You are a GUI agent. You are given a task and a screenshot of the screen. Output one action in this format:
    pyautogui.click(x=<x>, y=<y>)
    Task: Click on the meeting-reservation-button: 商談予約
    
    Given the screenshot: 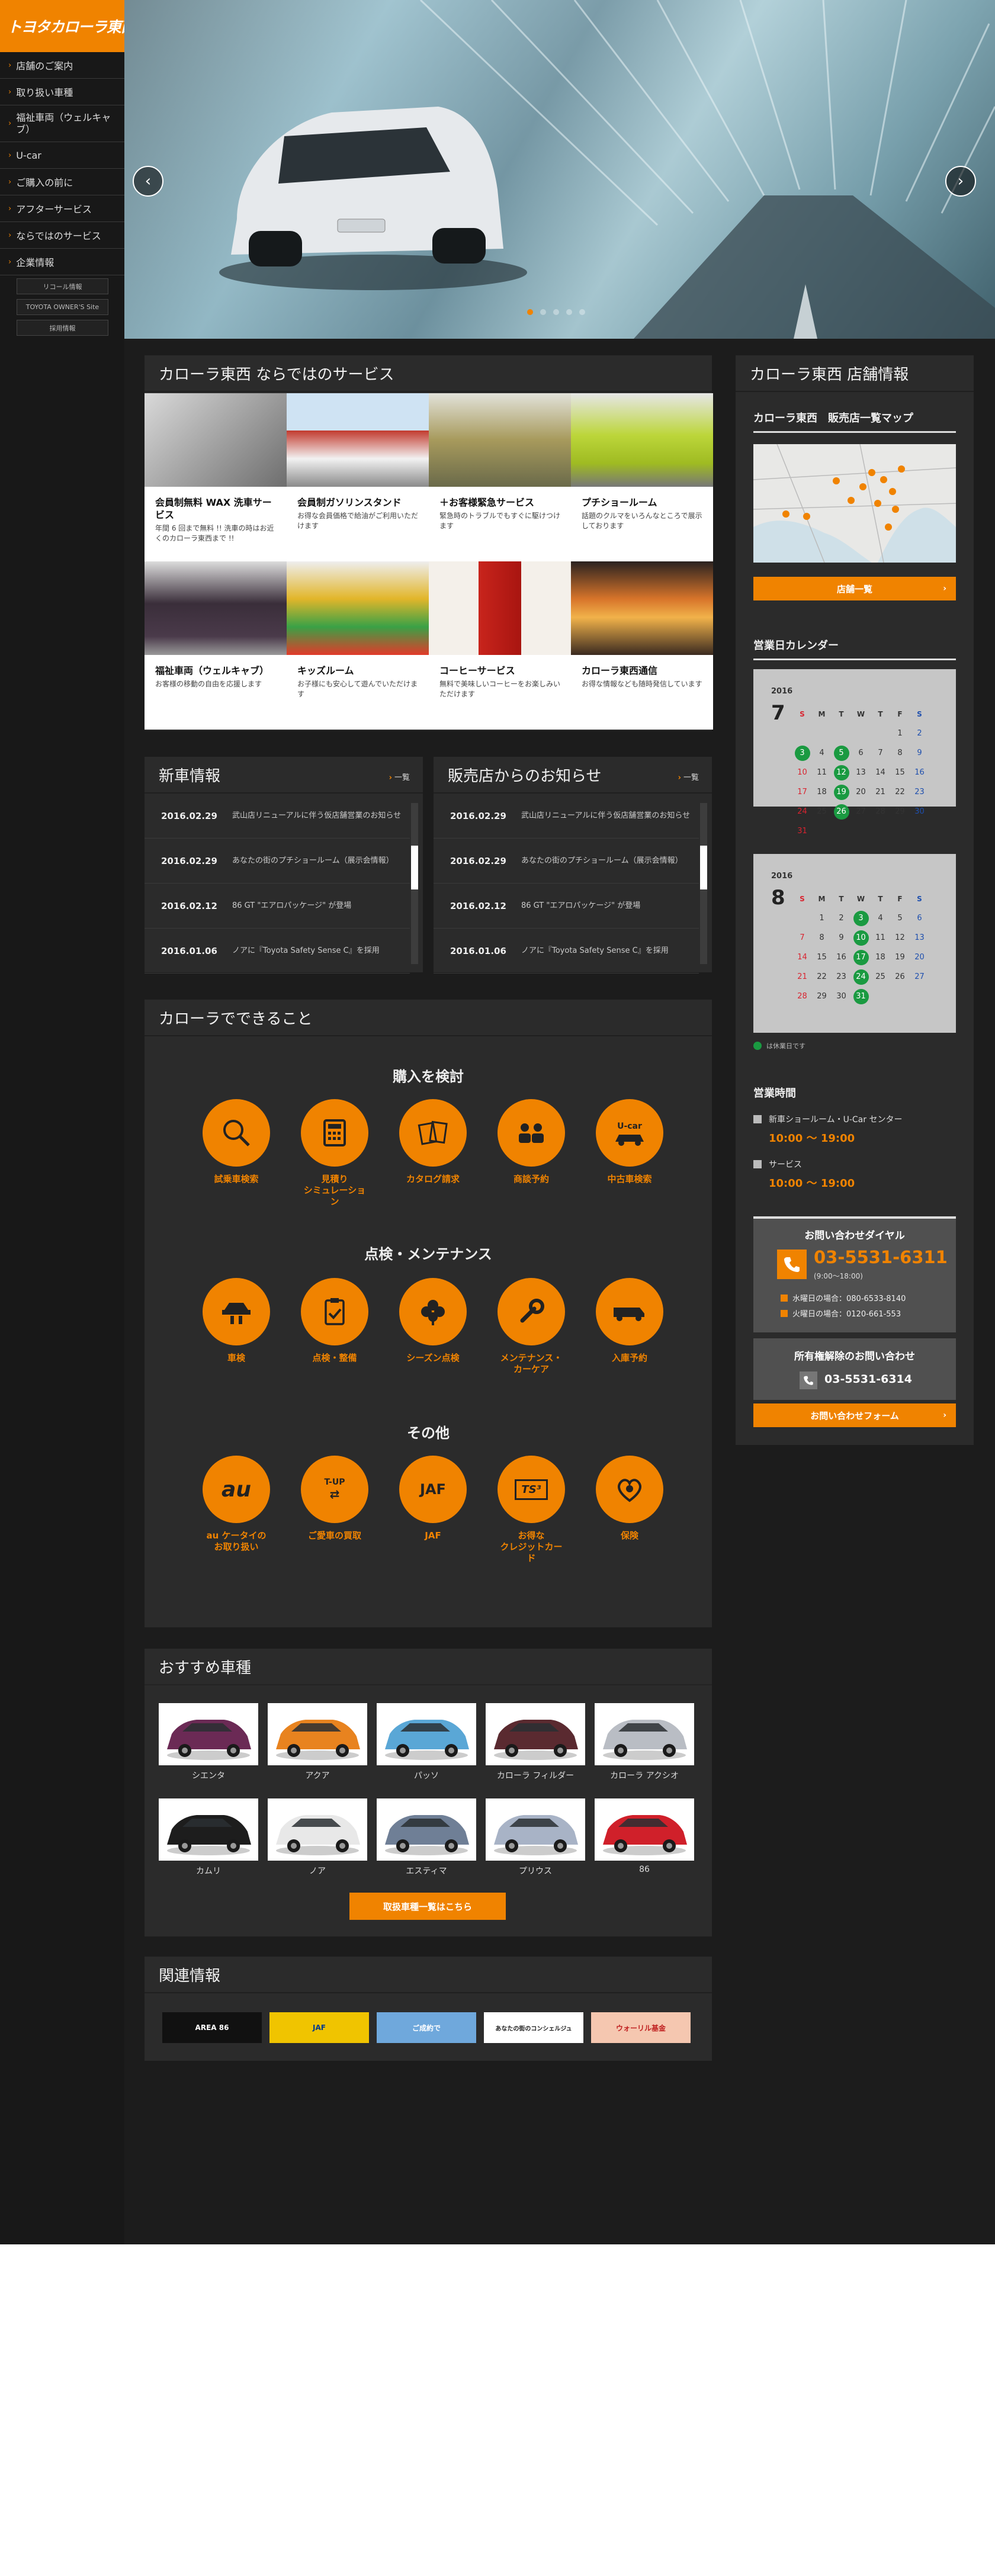 What is the action you would take?
    pyautogui.click(x=531, y=1153)
    